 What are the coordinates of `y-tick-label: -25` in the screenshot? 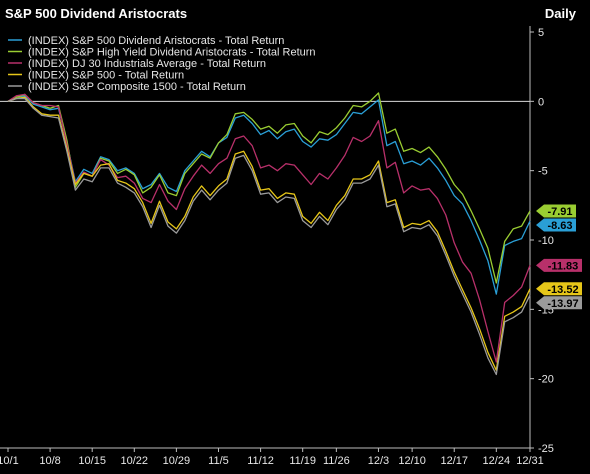 It's located at (546, 449).